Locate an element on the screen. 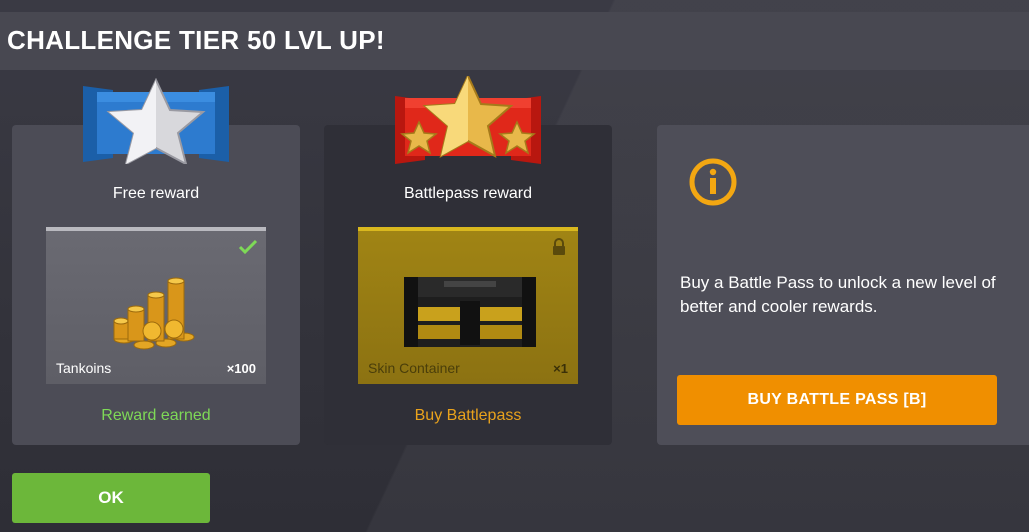  free-reward-card: Tankoins ×100 is located at coordinates (156, 305).